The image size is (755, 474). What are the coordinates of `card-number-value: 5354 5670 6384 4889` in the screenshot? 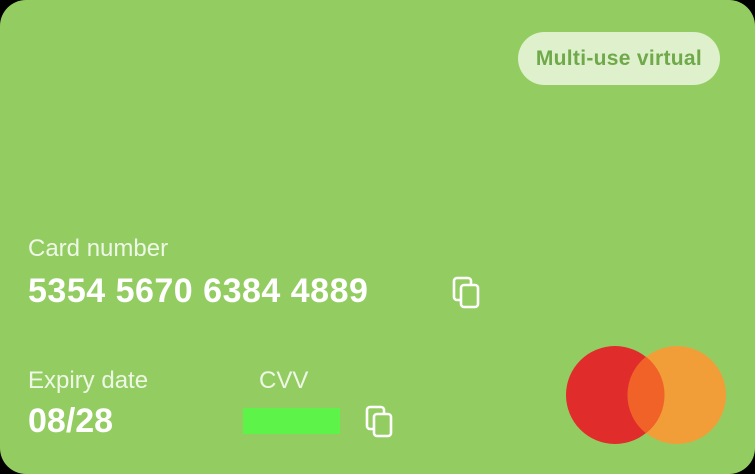 It's located at (198, 291).